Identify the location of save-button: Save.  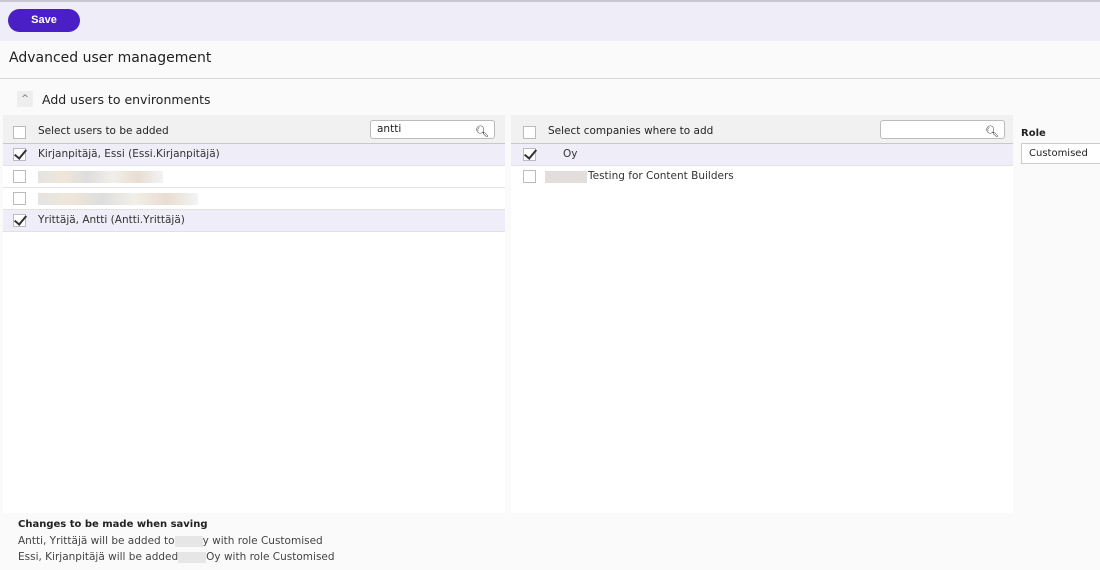
(44, 20).